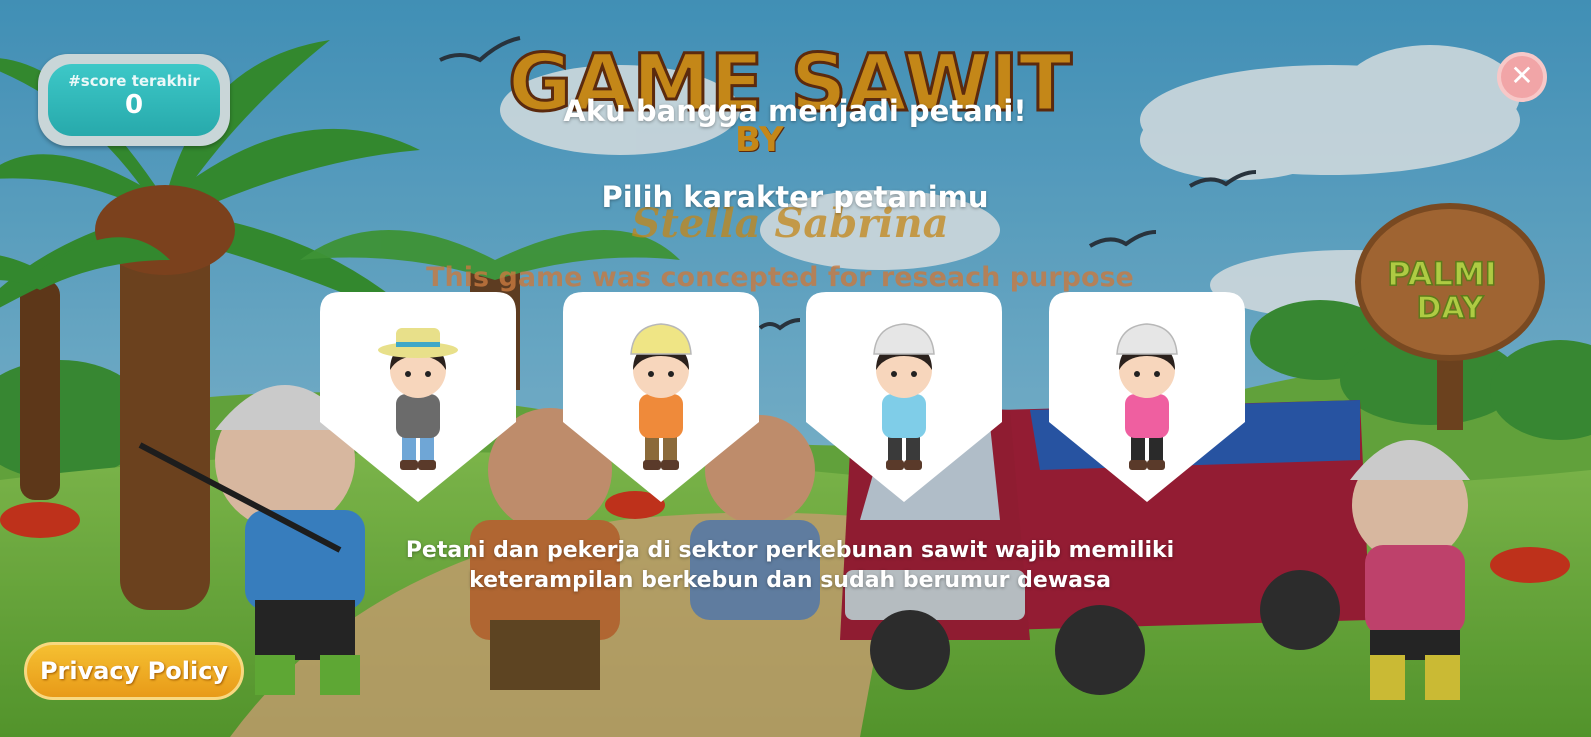 The width and height of the screenshot is (1591, 737). I want to click on score-label: #score terakhir, so click(134, 81).